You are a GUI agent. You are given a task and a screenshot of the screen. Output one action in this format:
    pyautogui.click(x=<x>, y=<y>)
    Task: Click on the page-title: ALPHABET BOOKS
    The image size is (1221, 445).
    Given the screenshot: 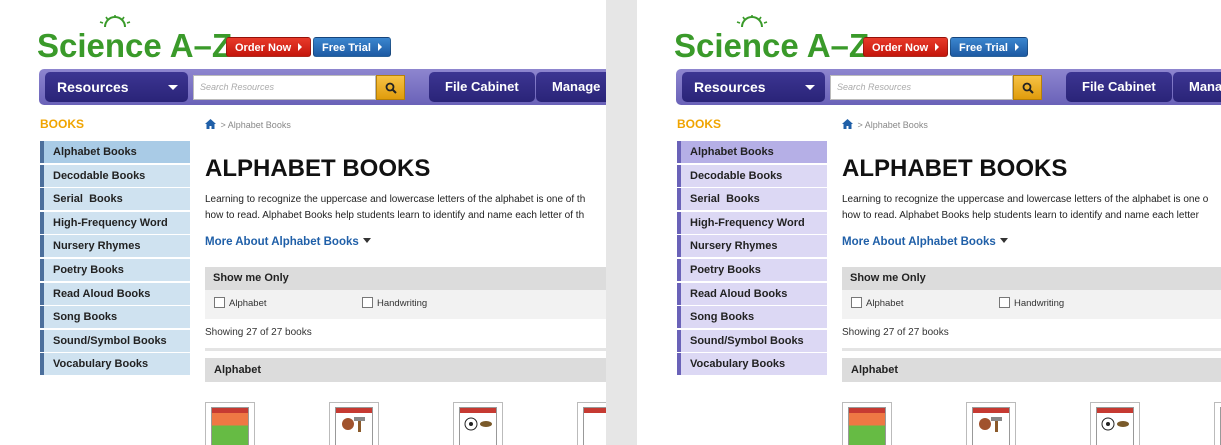 What is the action you would take?
    pyautogui.click(x=318, y=168)
    